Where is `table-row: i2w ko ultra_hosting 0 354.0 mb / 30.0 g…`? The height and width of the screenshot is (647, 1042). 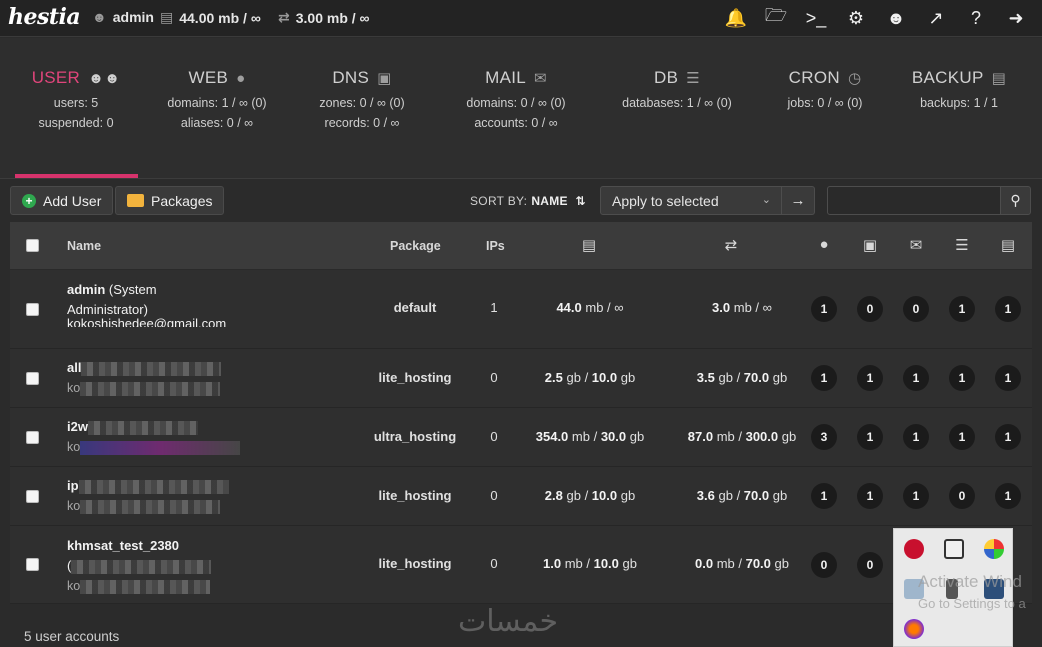 table-row: i2w ko ultra_hosting 0 354.0 mb / 30.0 g… is located at coordinates (521, 437).